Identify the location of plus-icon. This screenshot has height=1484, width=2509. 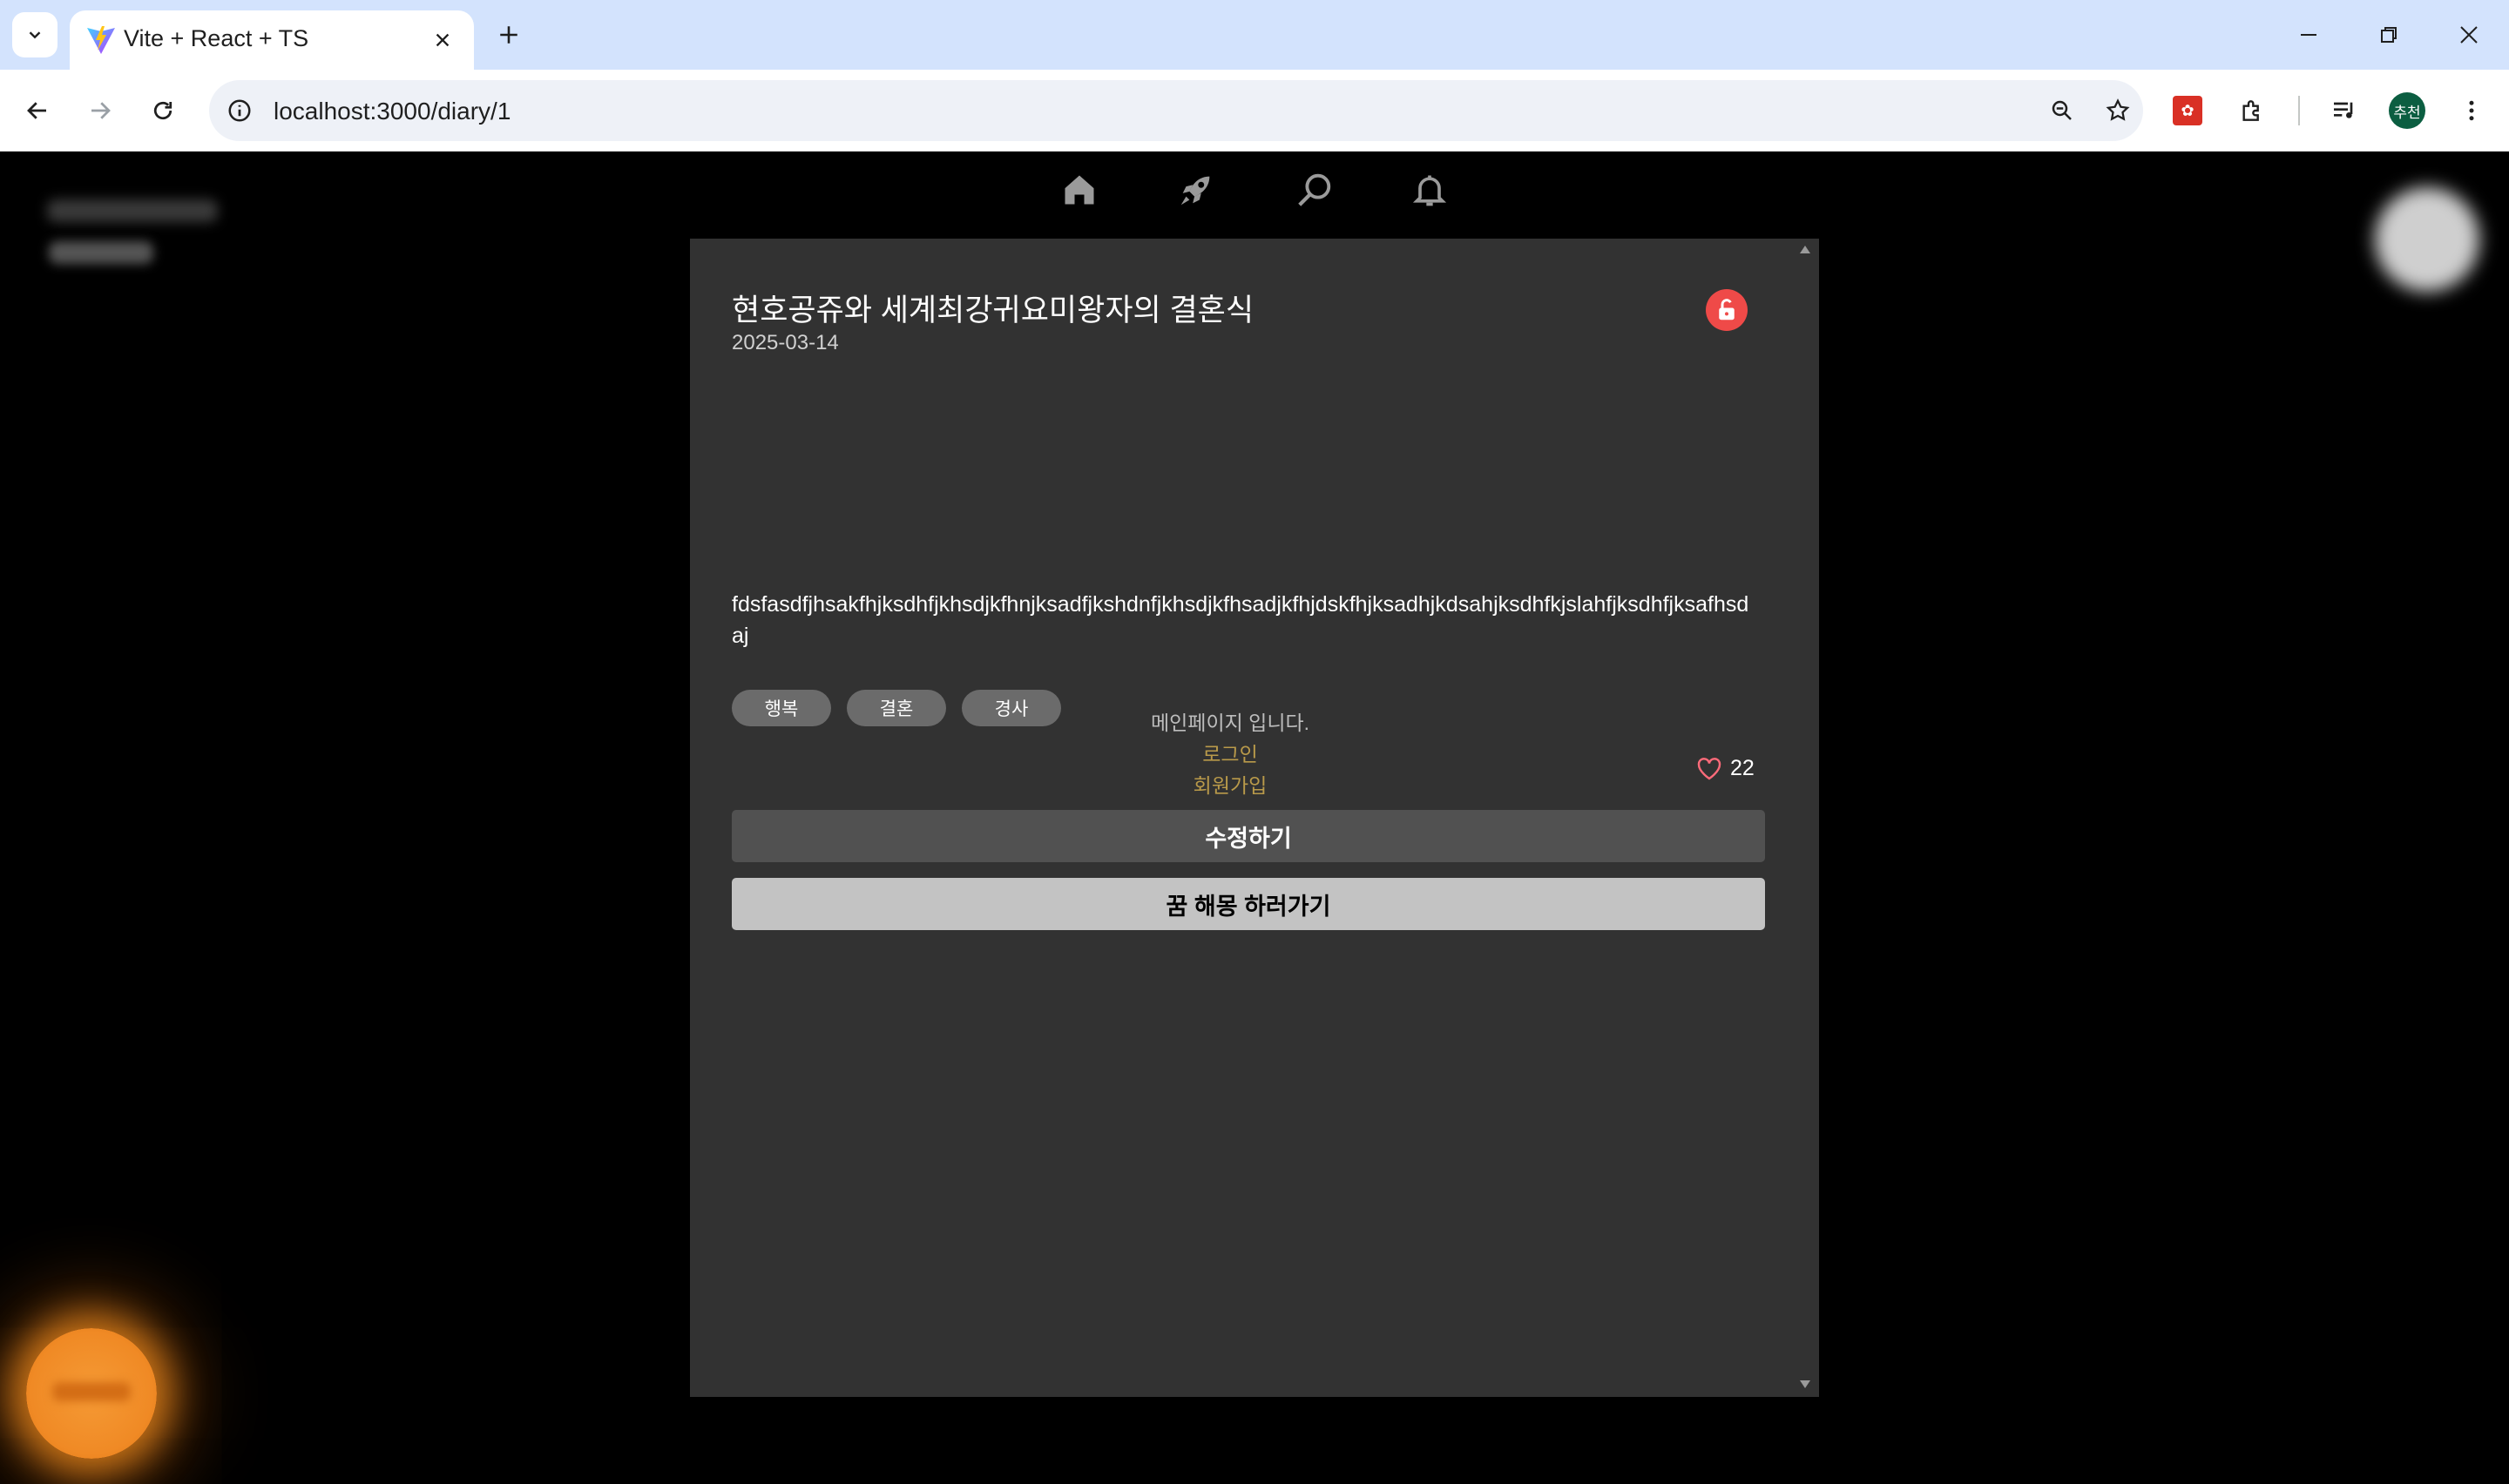
(508, 35).